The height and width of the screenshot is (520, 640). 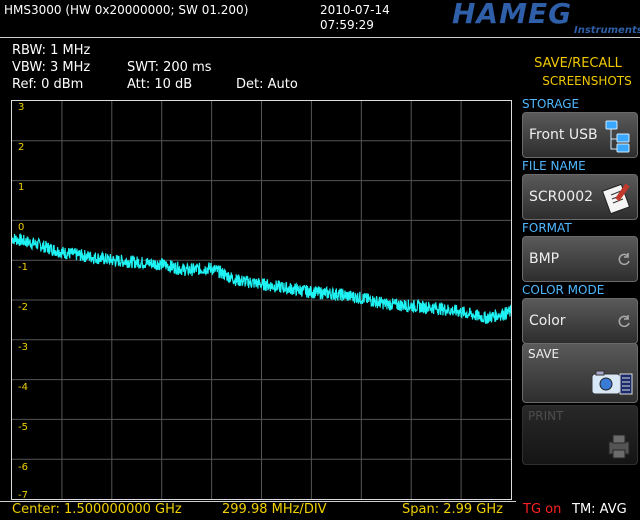 What do you see at coordinates (23, 427) in the screenshot?
I see `y-tick-label: -5` at bounding box center [23, 427].